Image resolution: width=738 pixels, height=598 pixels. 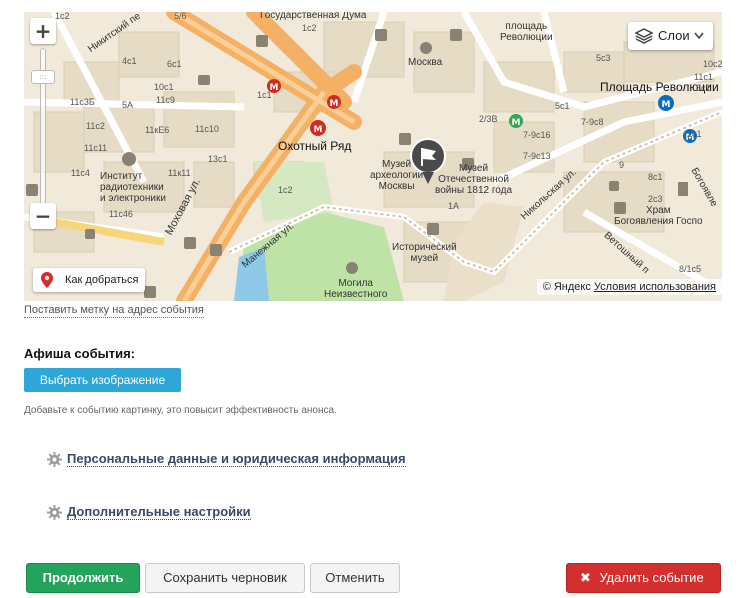 What do you see at coordinates (129, 61) in the screenshot?
I see `house-number: 4с1` at bounding box center [129, 61].